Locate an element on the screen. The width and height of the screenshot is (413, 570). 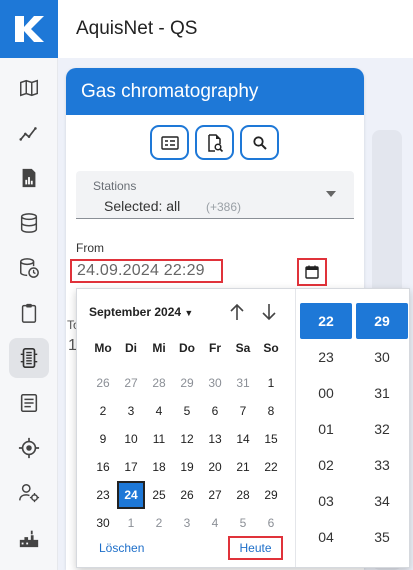
day-cell: 12 is located at coordinates (187, 439).